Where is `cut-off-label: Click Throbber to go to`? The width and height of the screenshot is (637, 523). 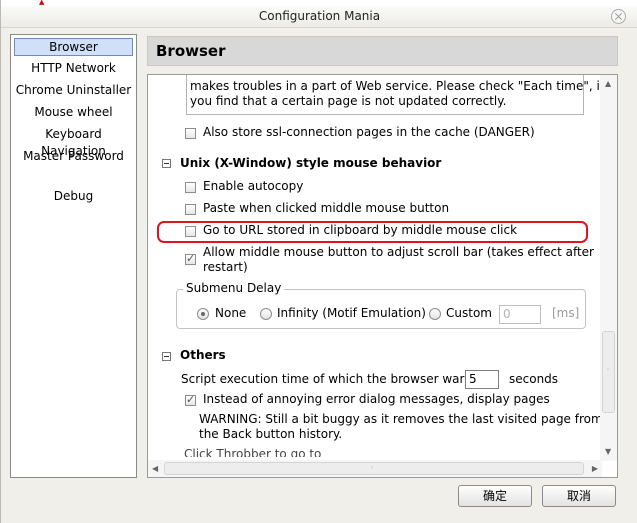 cut-off-label: Click Throbber to go to is located at coordinates (253, 452).